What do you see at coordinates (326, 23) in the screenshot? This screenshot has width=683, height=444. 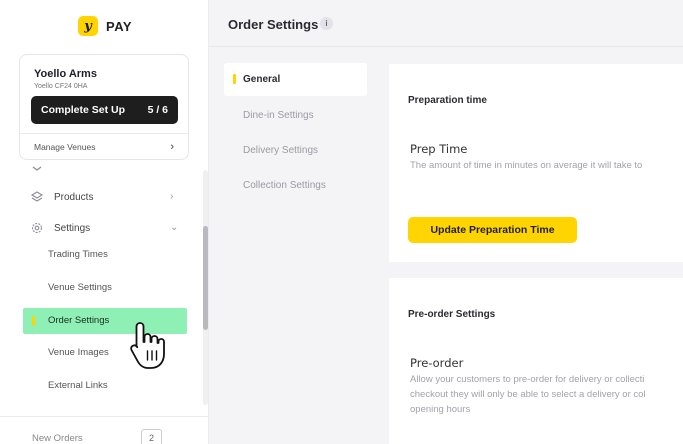 I see `info-icon: i` at bounding box center [326, 23].